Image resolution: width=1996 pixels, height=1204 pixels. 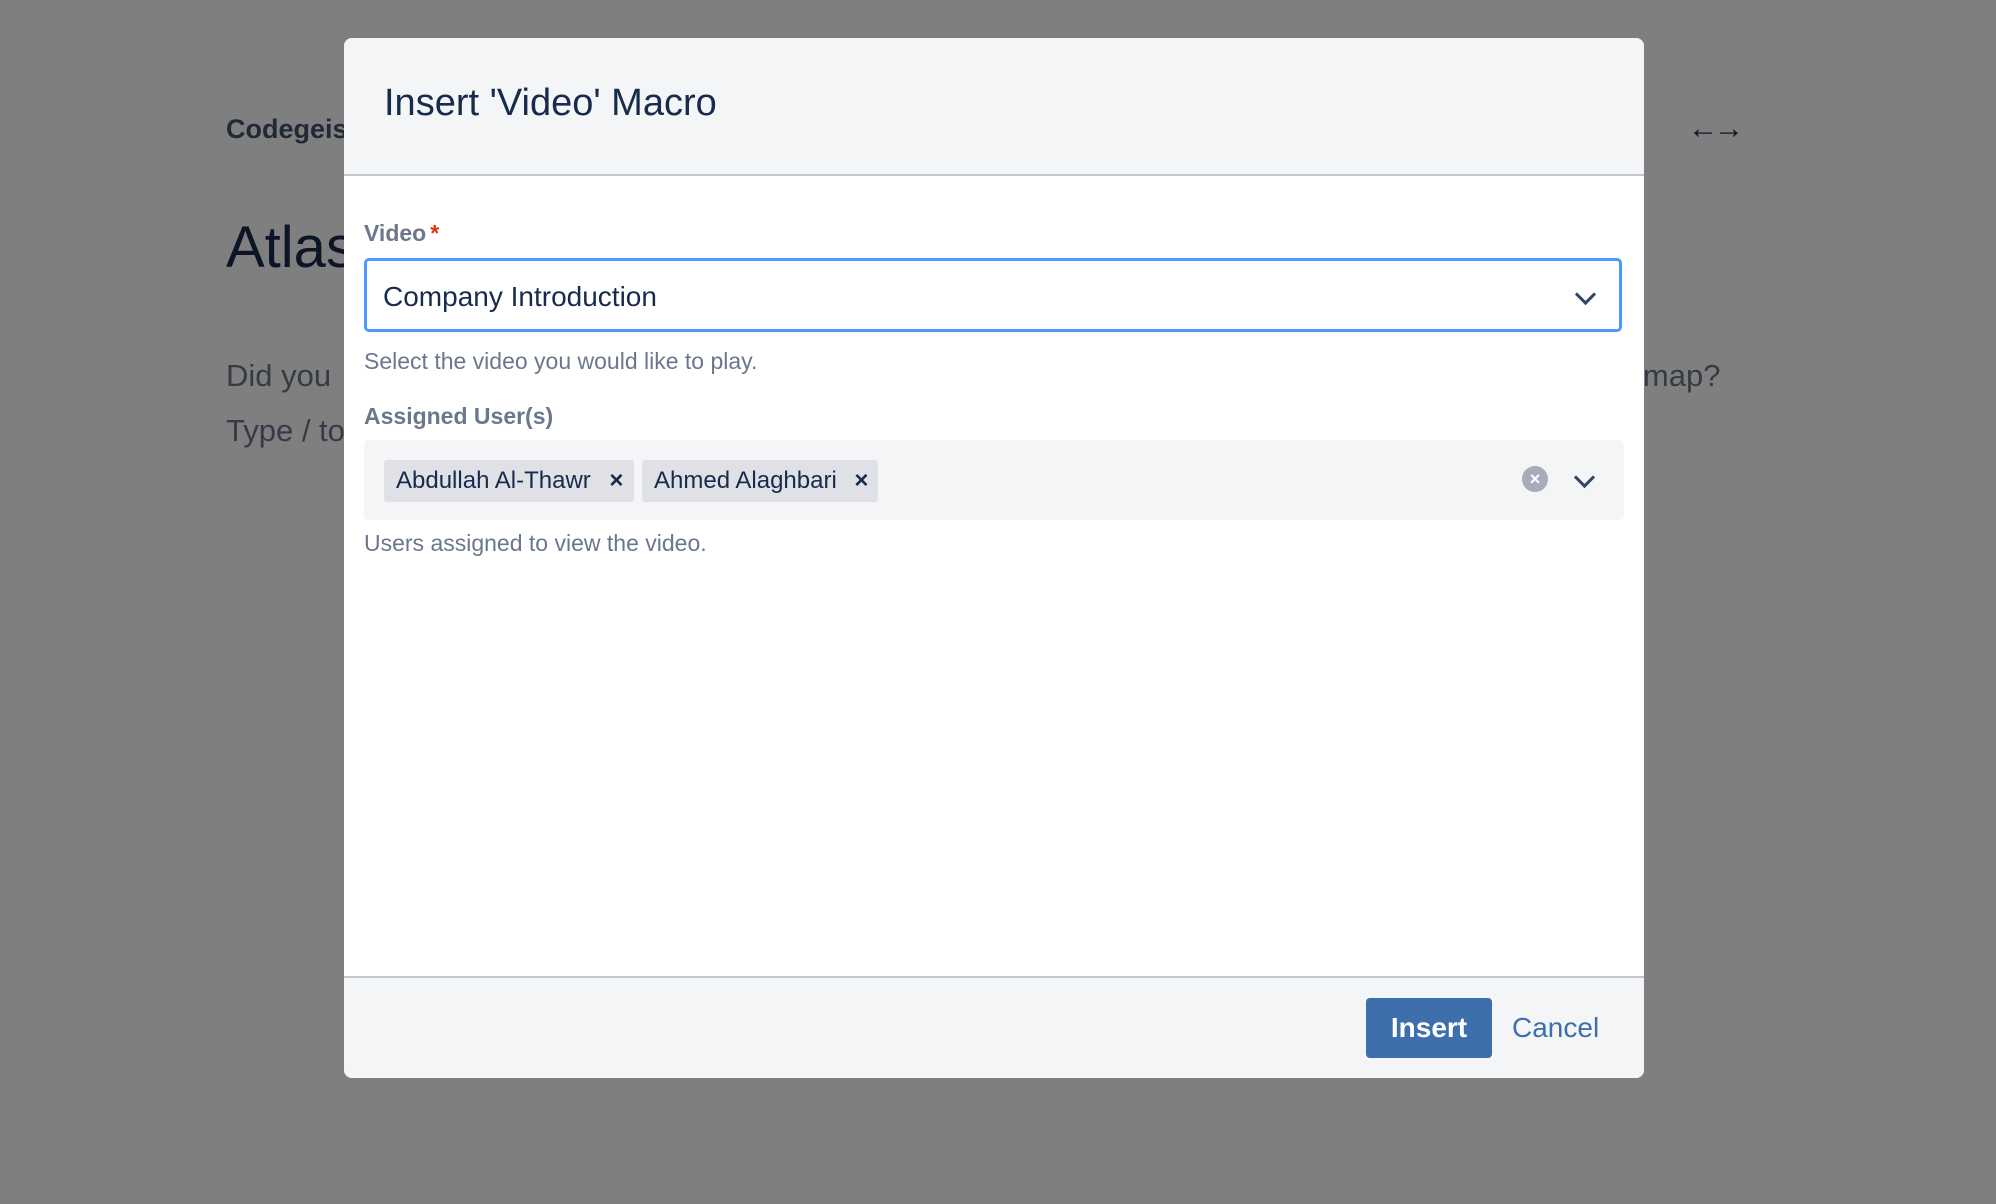 I want to click on insert-button: Insert, so click(x=1429, y=1028).